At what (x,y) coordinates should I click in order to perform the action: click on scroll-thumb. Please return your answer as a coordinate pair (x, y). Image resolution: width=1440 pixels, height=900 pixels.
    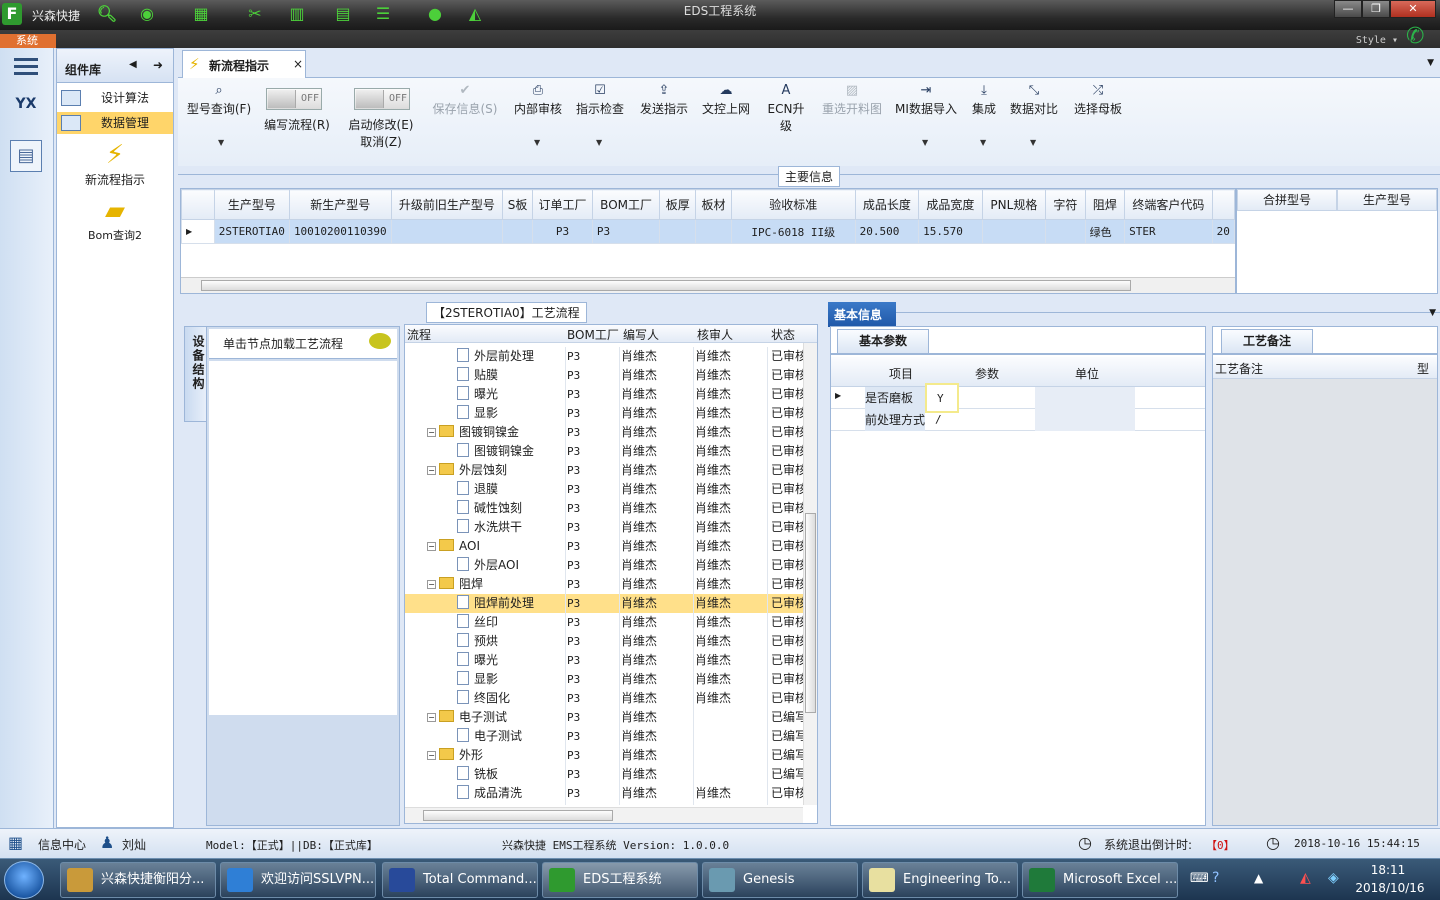
    Looking at the image, I should click on (518, 815).